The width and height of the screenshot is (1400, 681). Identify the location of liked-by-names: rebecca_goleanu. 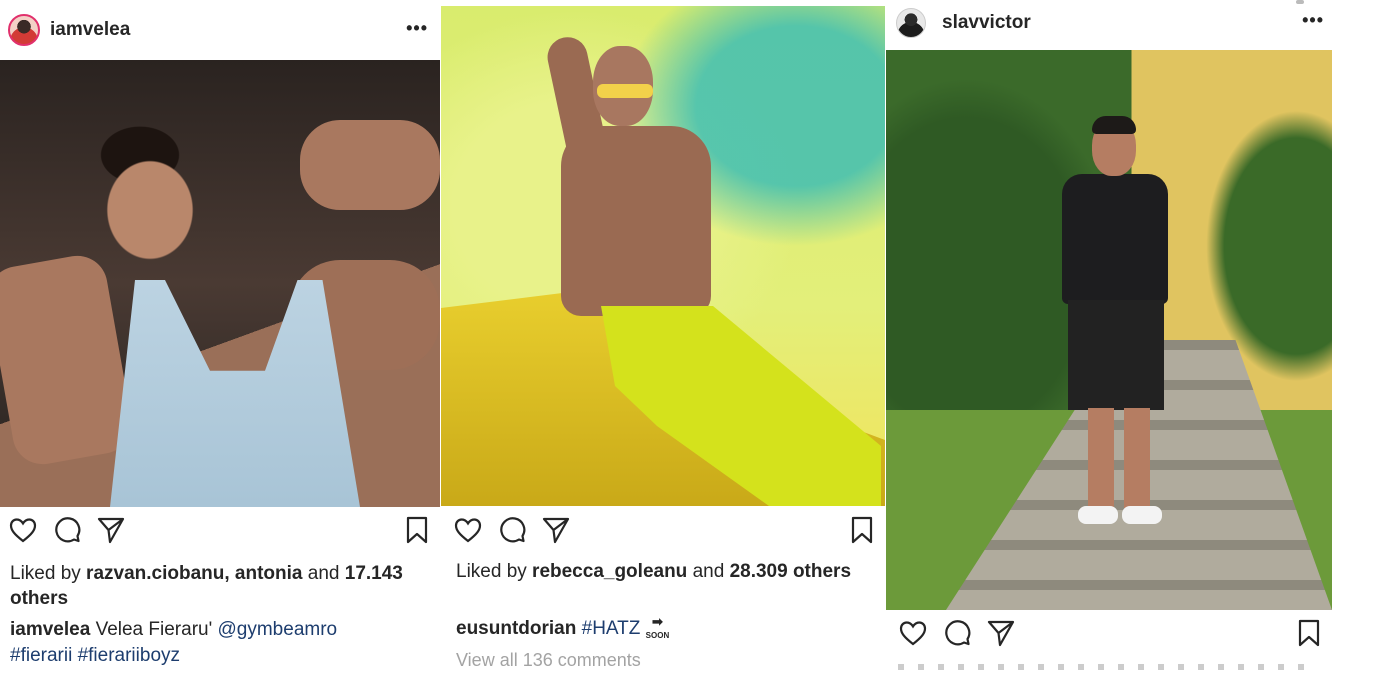
(609, 571).